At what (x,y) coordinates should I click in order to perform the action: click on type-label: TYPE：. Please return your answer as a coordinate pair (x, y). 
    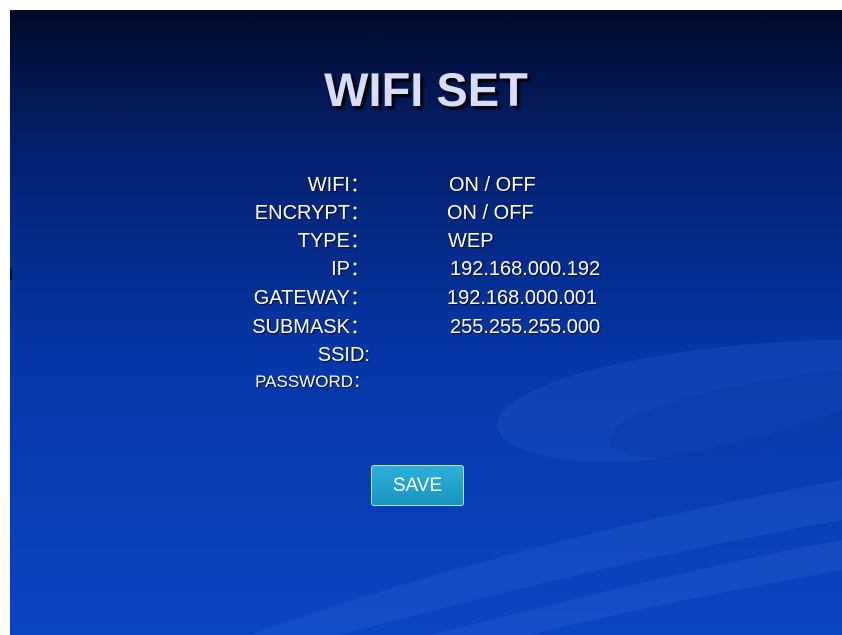
    Looking at the image, I should click on (333, 241).